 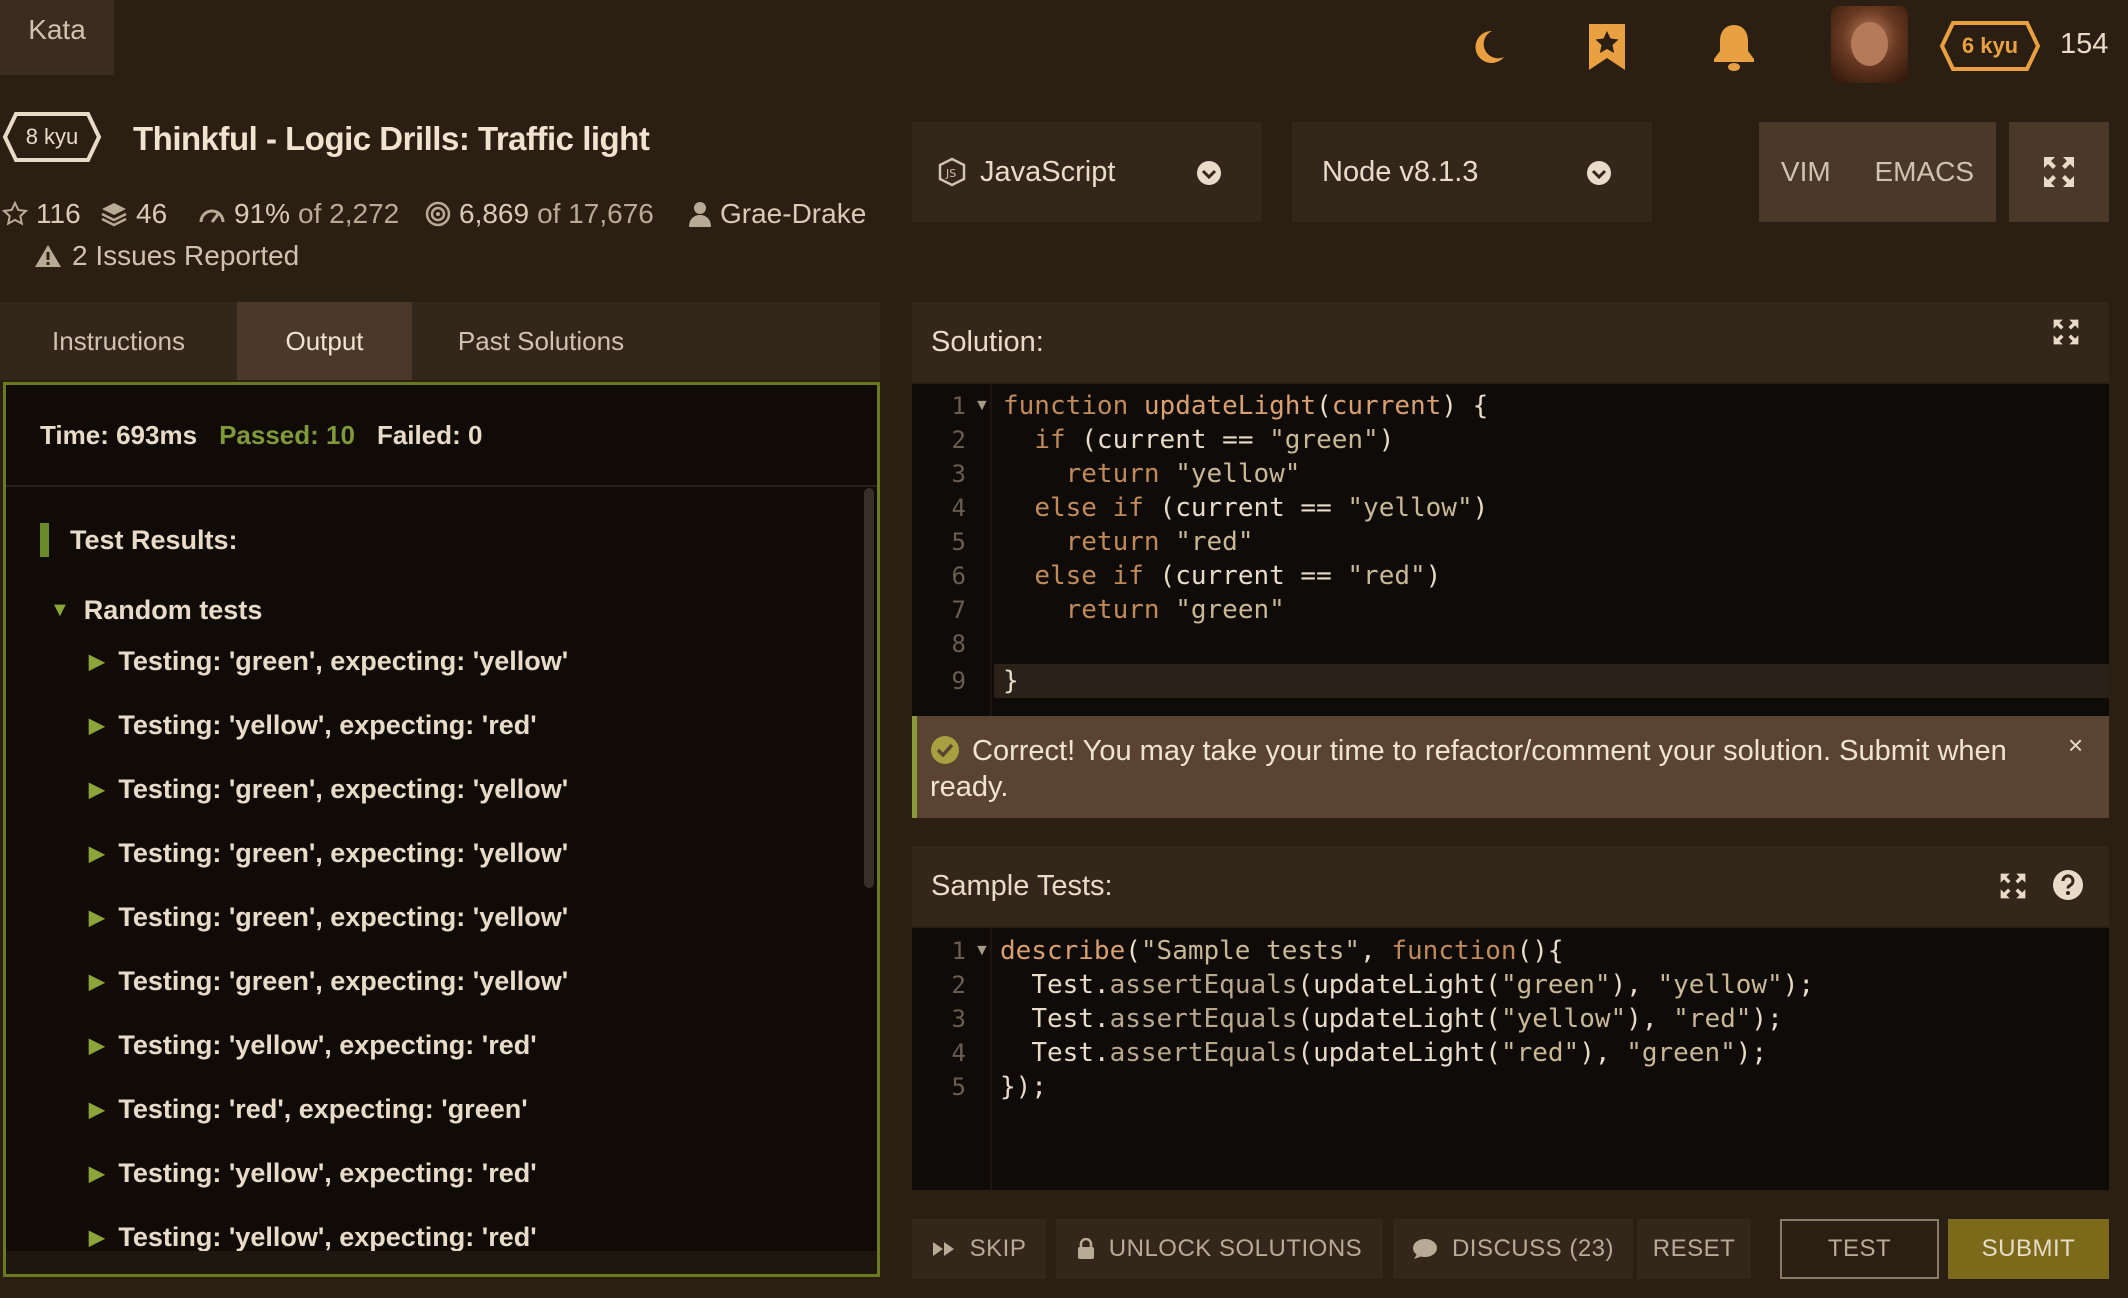 I want to click on tab-past-solutions-label: Past Solutions, so click(x=541, y=340).